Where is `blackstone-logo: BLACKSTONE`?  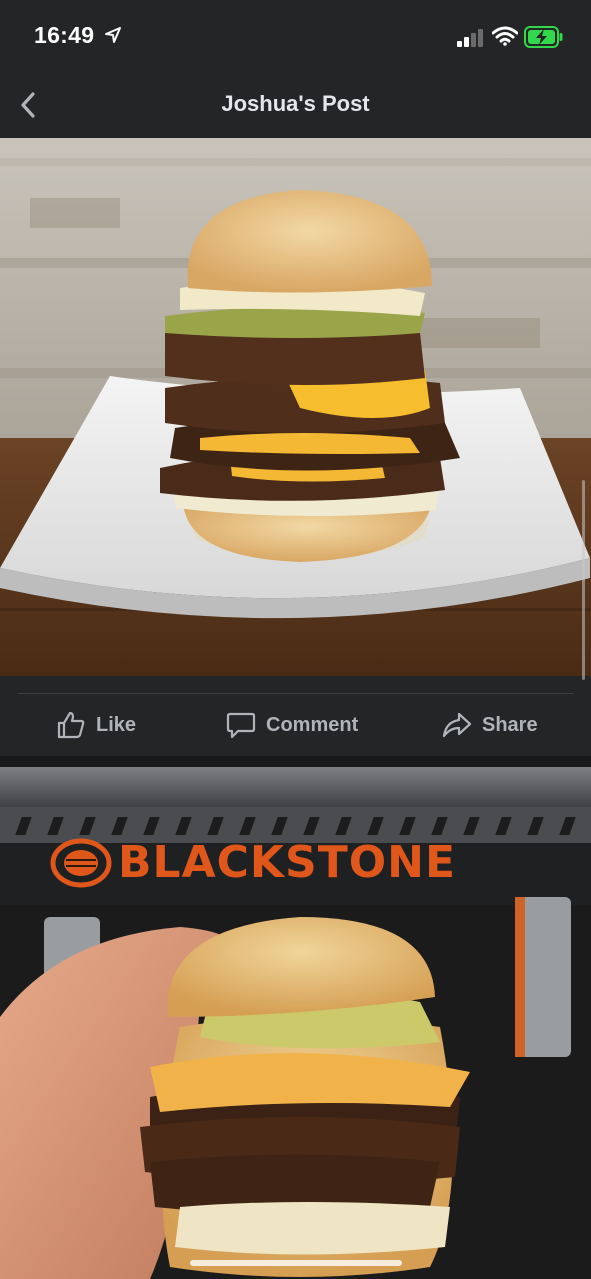
blackstone-logo: BLACKSTONE is located at coordinates (253, 863).